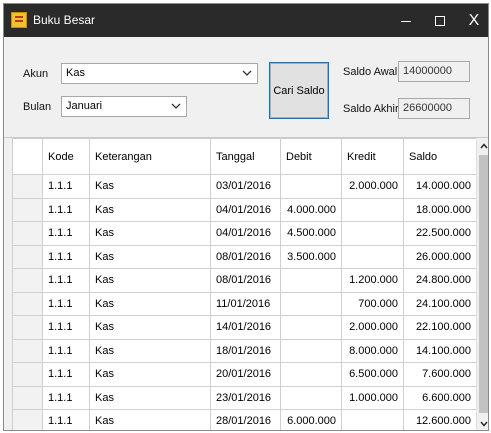 The width and height of the screenshot is (491, 433). What do you see at coordinates (472, 20) in the screenshot?
I see `close-button: X` at bounding box center [472, 20].